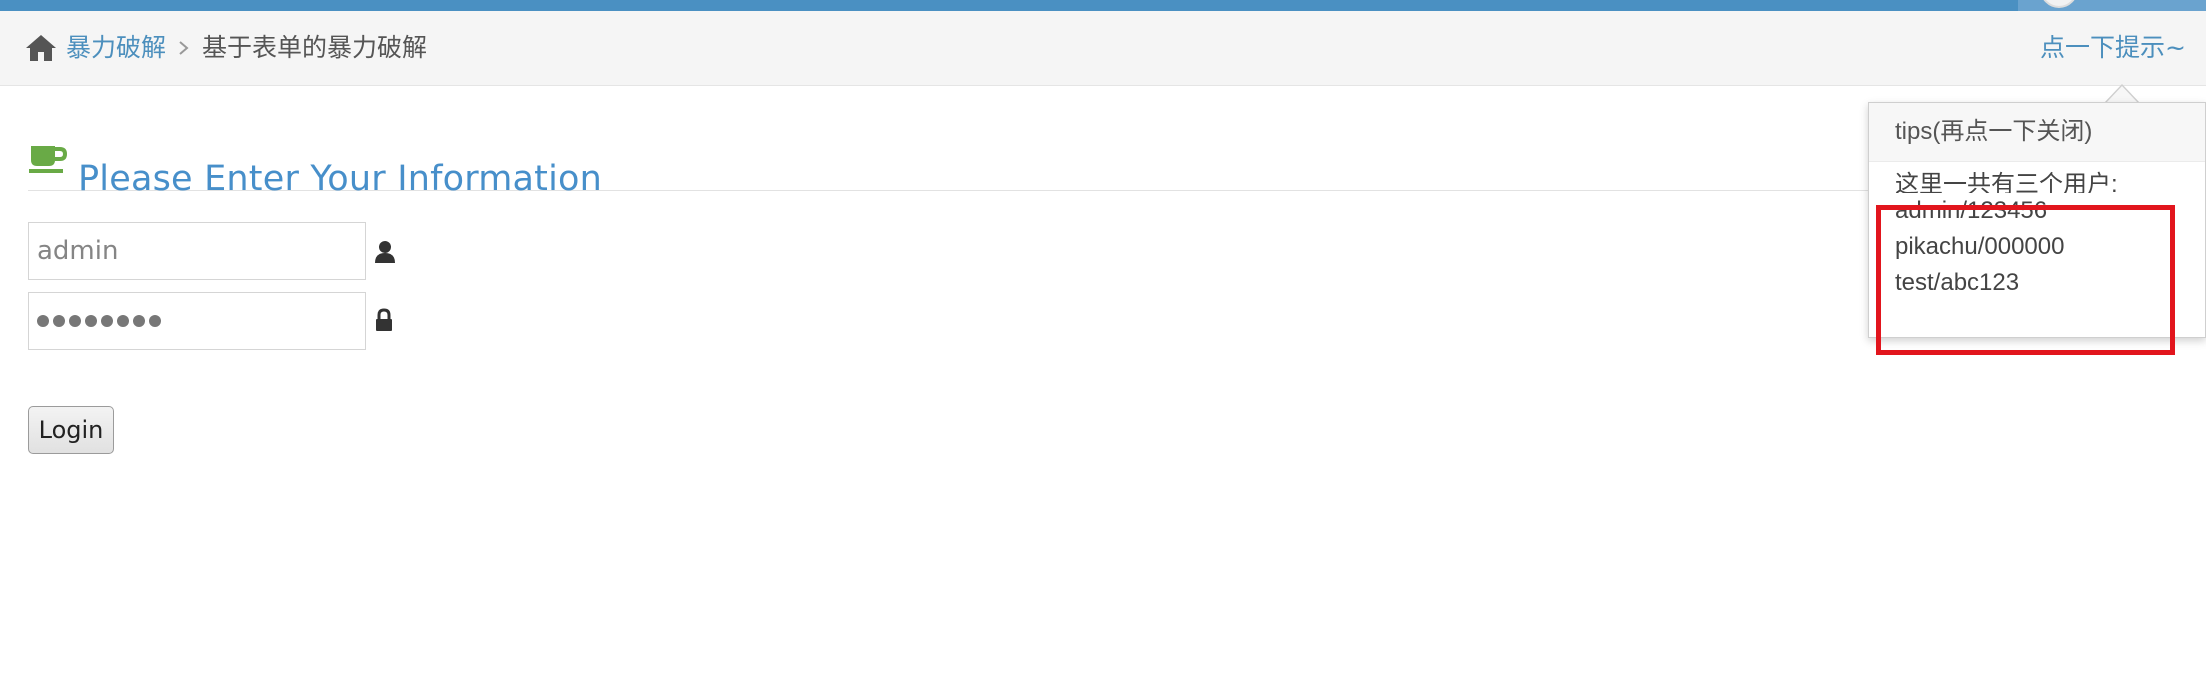 This screenshot has height=688, width=2206. Describe the element at coordinates (1098, 166) in the screenshot. I see `page-header: Please Enter Your Information` at that location.